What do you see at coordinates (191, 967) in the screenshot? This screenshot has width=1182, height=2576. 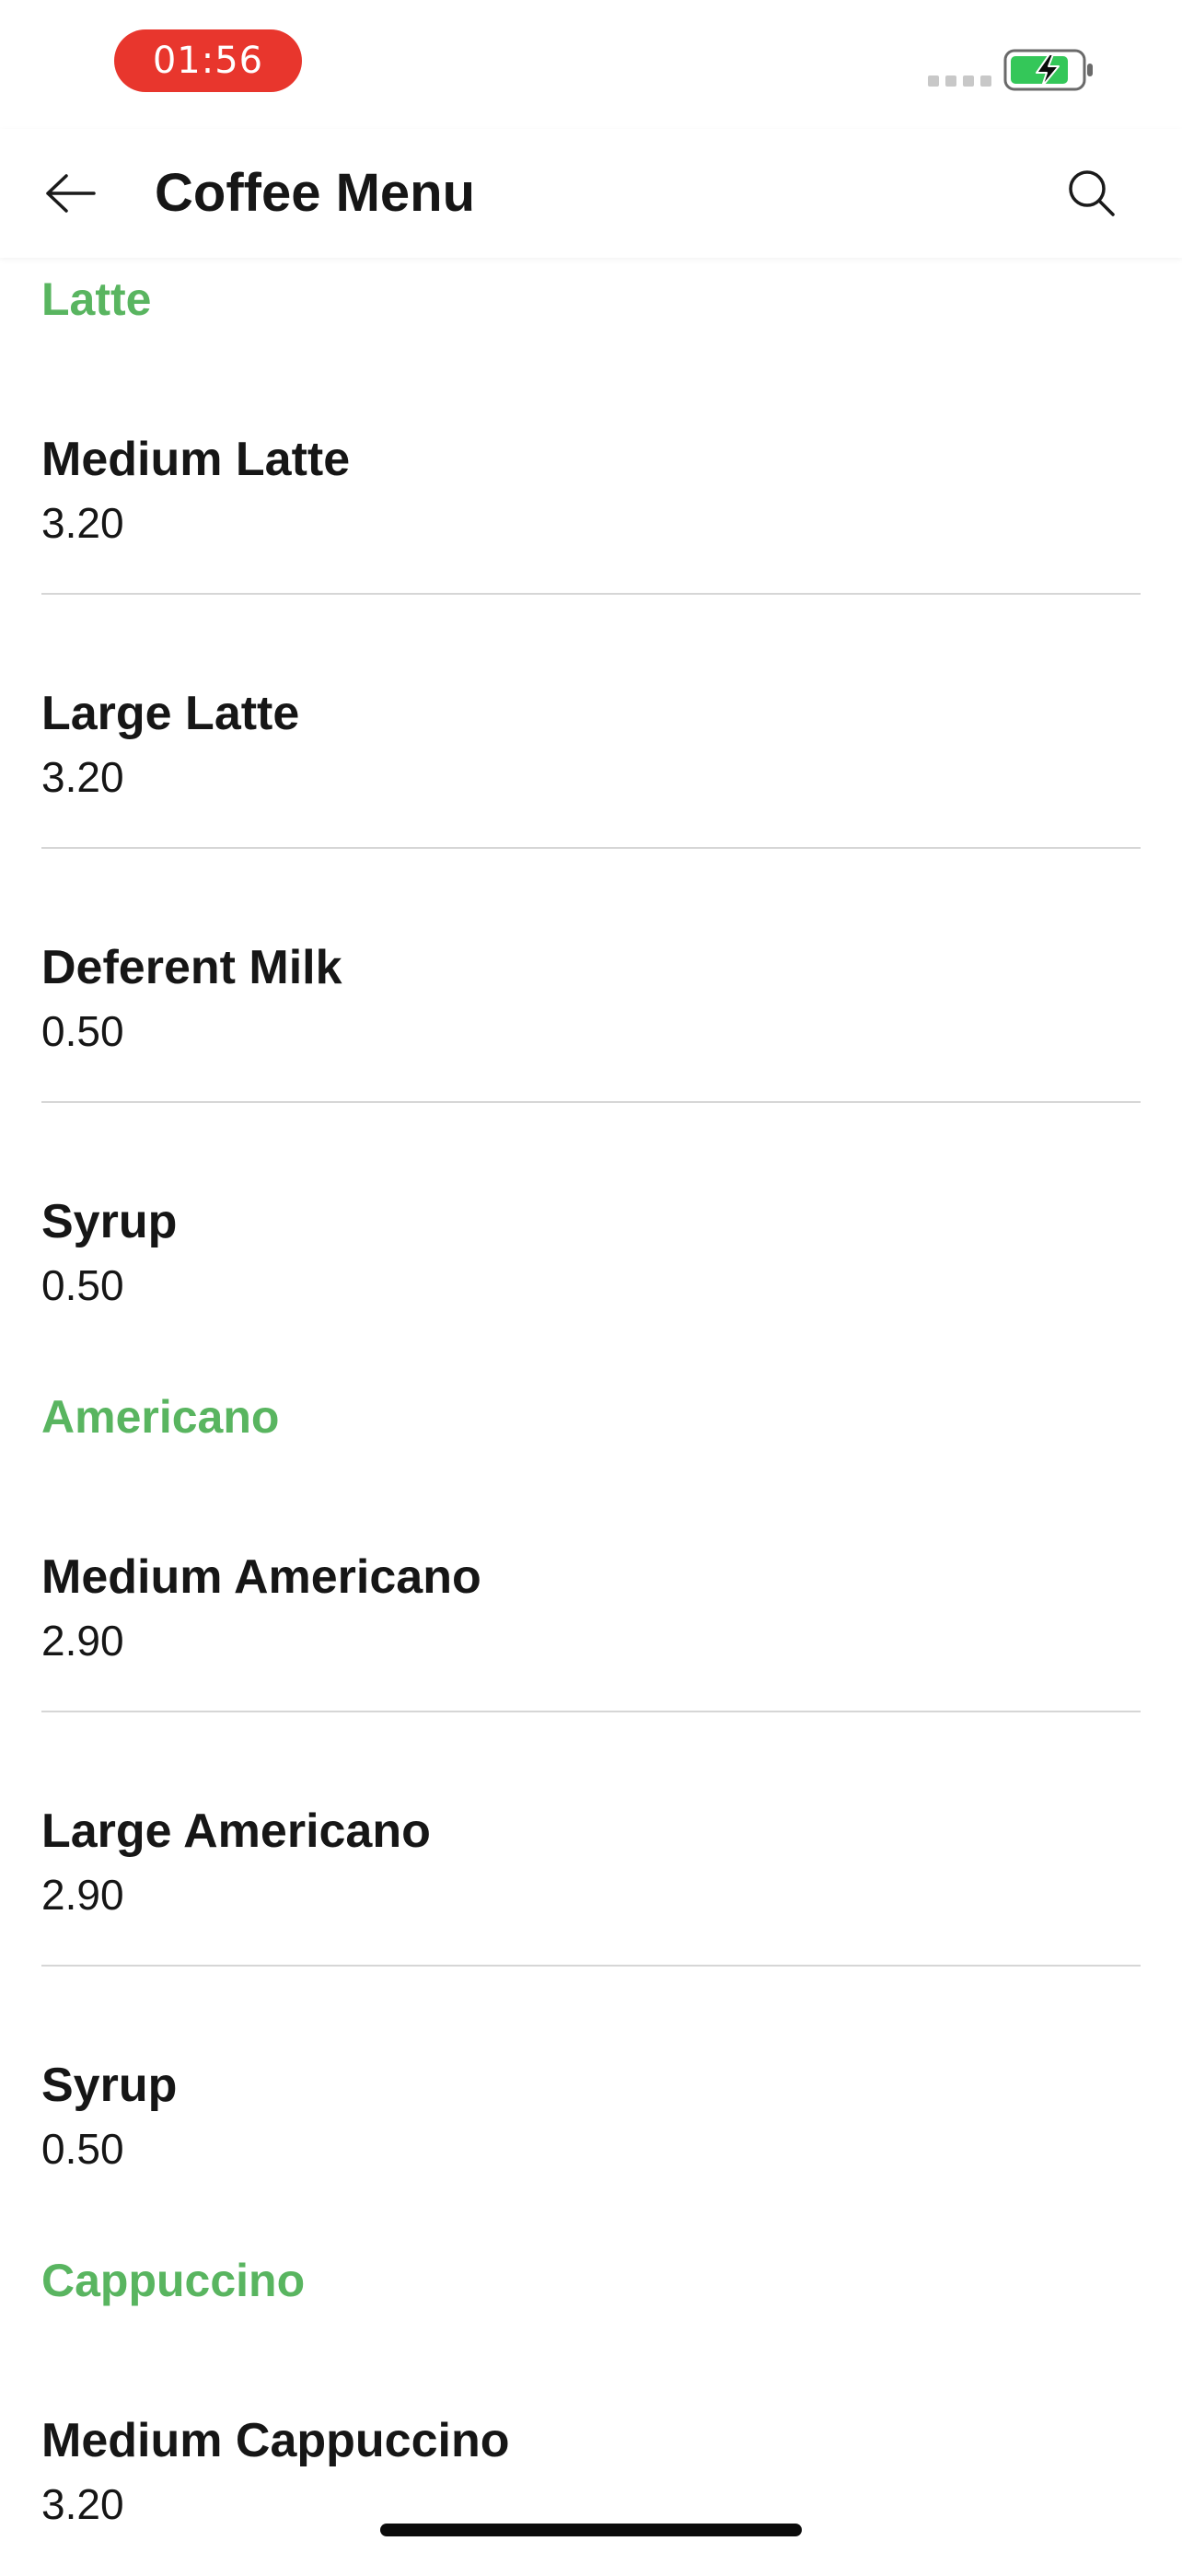 I see `item-name: Deferent Milk` at bounding box center [191, 967].